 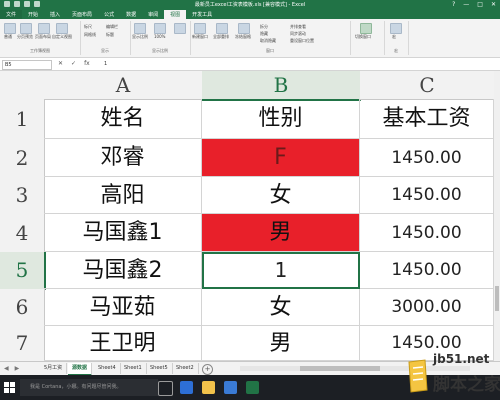 I want to click on reset-window-button: 重设窗口位置, so click(x=302, y=41).